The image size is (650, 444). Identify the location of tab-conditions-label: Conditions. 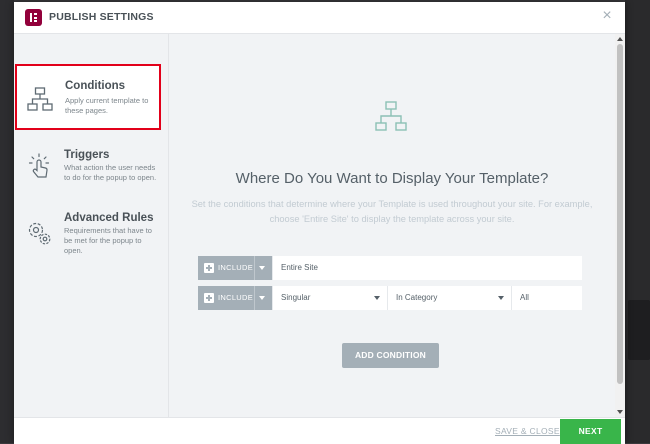
(95, 86).